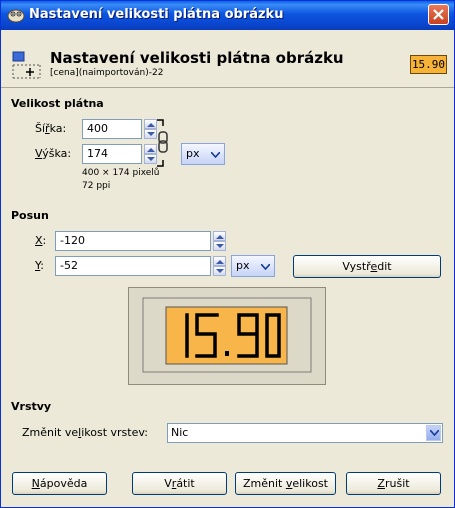 This screenshot has height=508, width=455. What do you see at coordinates (193, 153) in the screenshot?
I see `canvas-unit-value: px` at bounding box center [193, 153].